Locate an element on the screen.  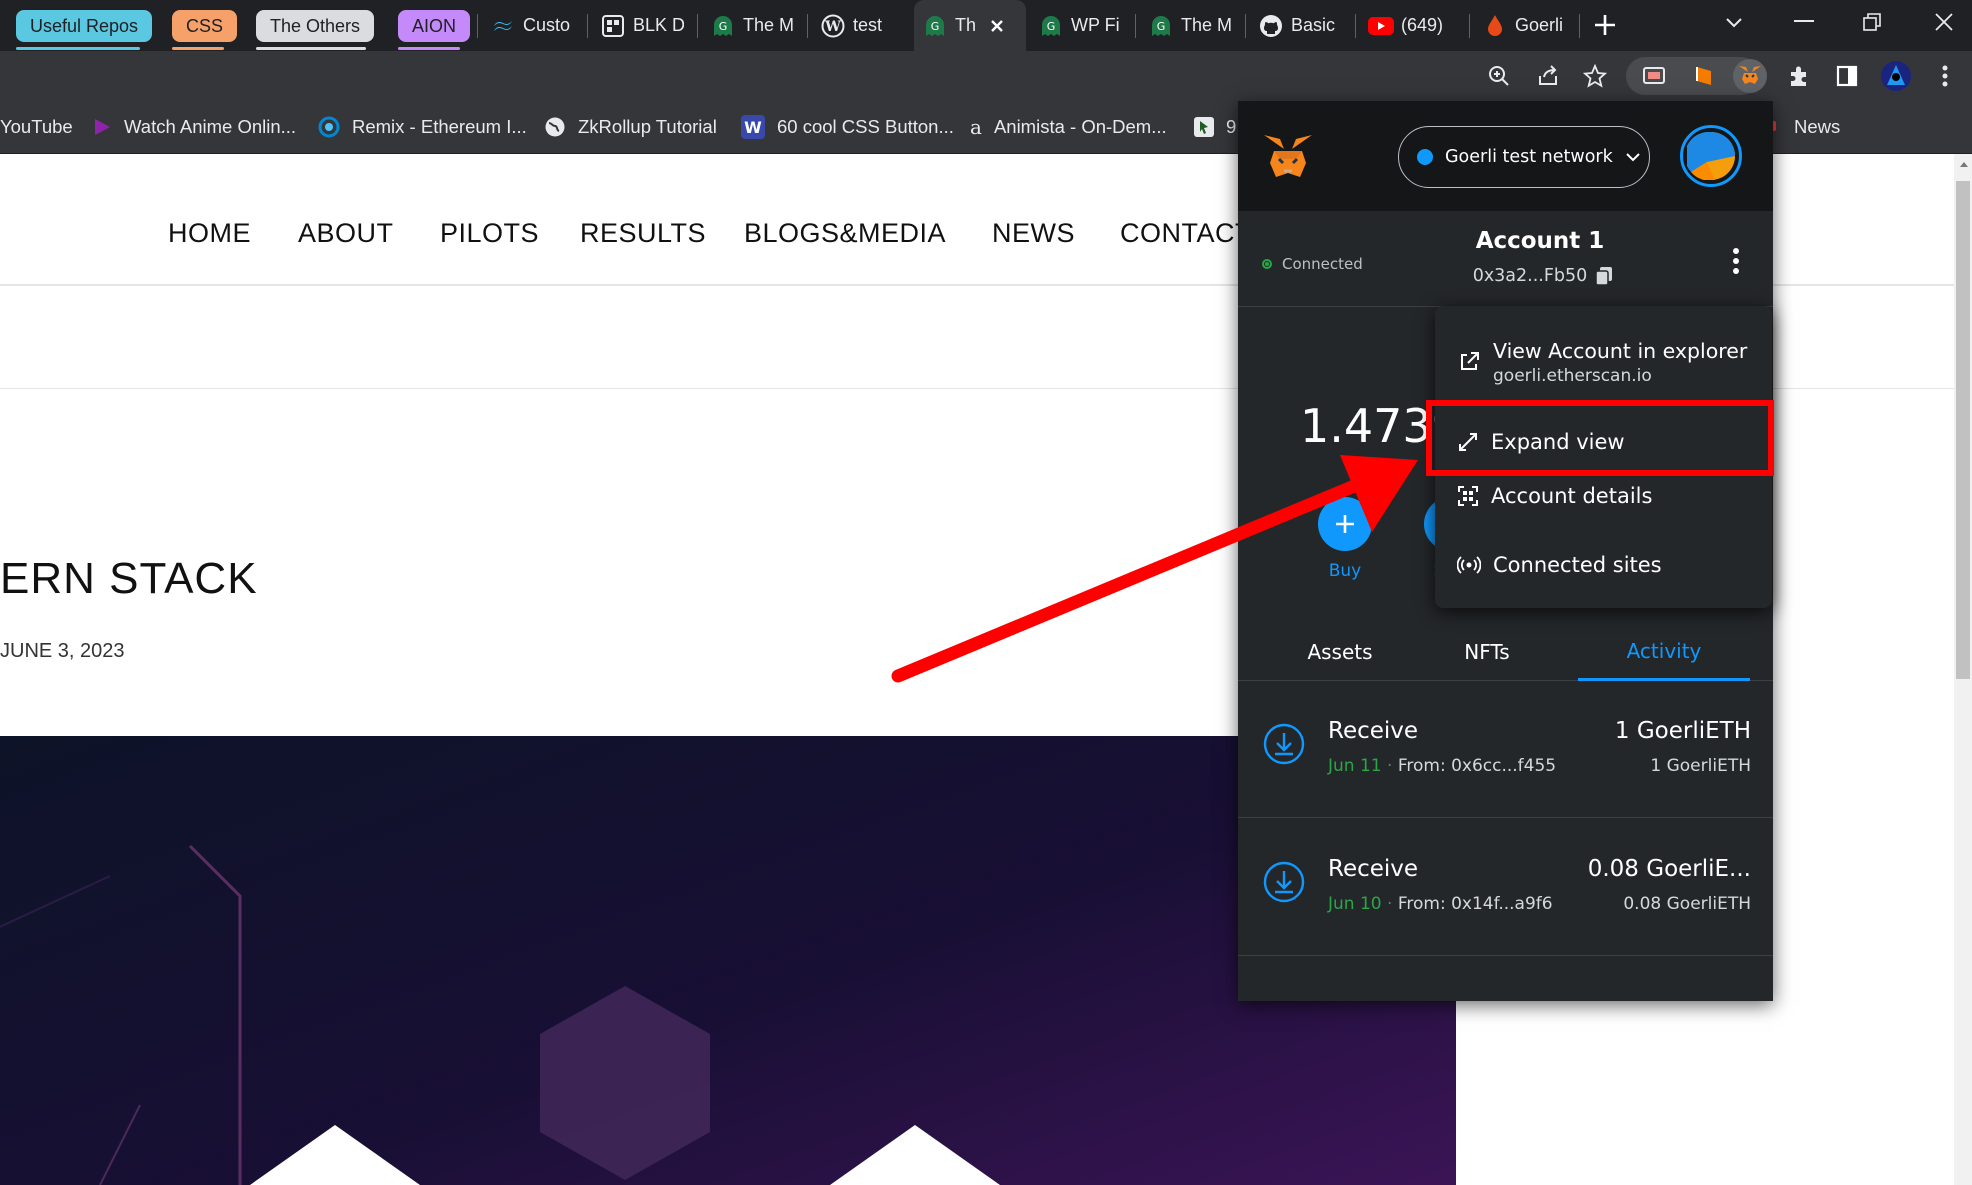
menu-connected-sites: Connected sites is located at coordinates (1603, 565).